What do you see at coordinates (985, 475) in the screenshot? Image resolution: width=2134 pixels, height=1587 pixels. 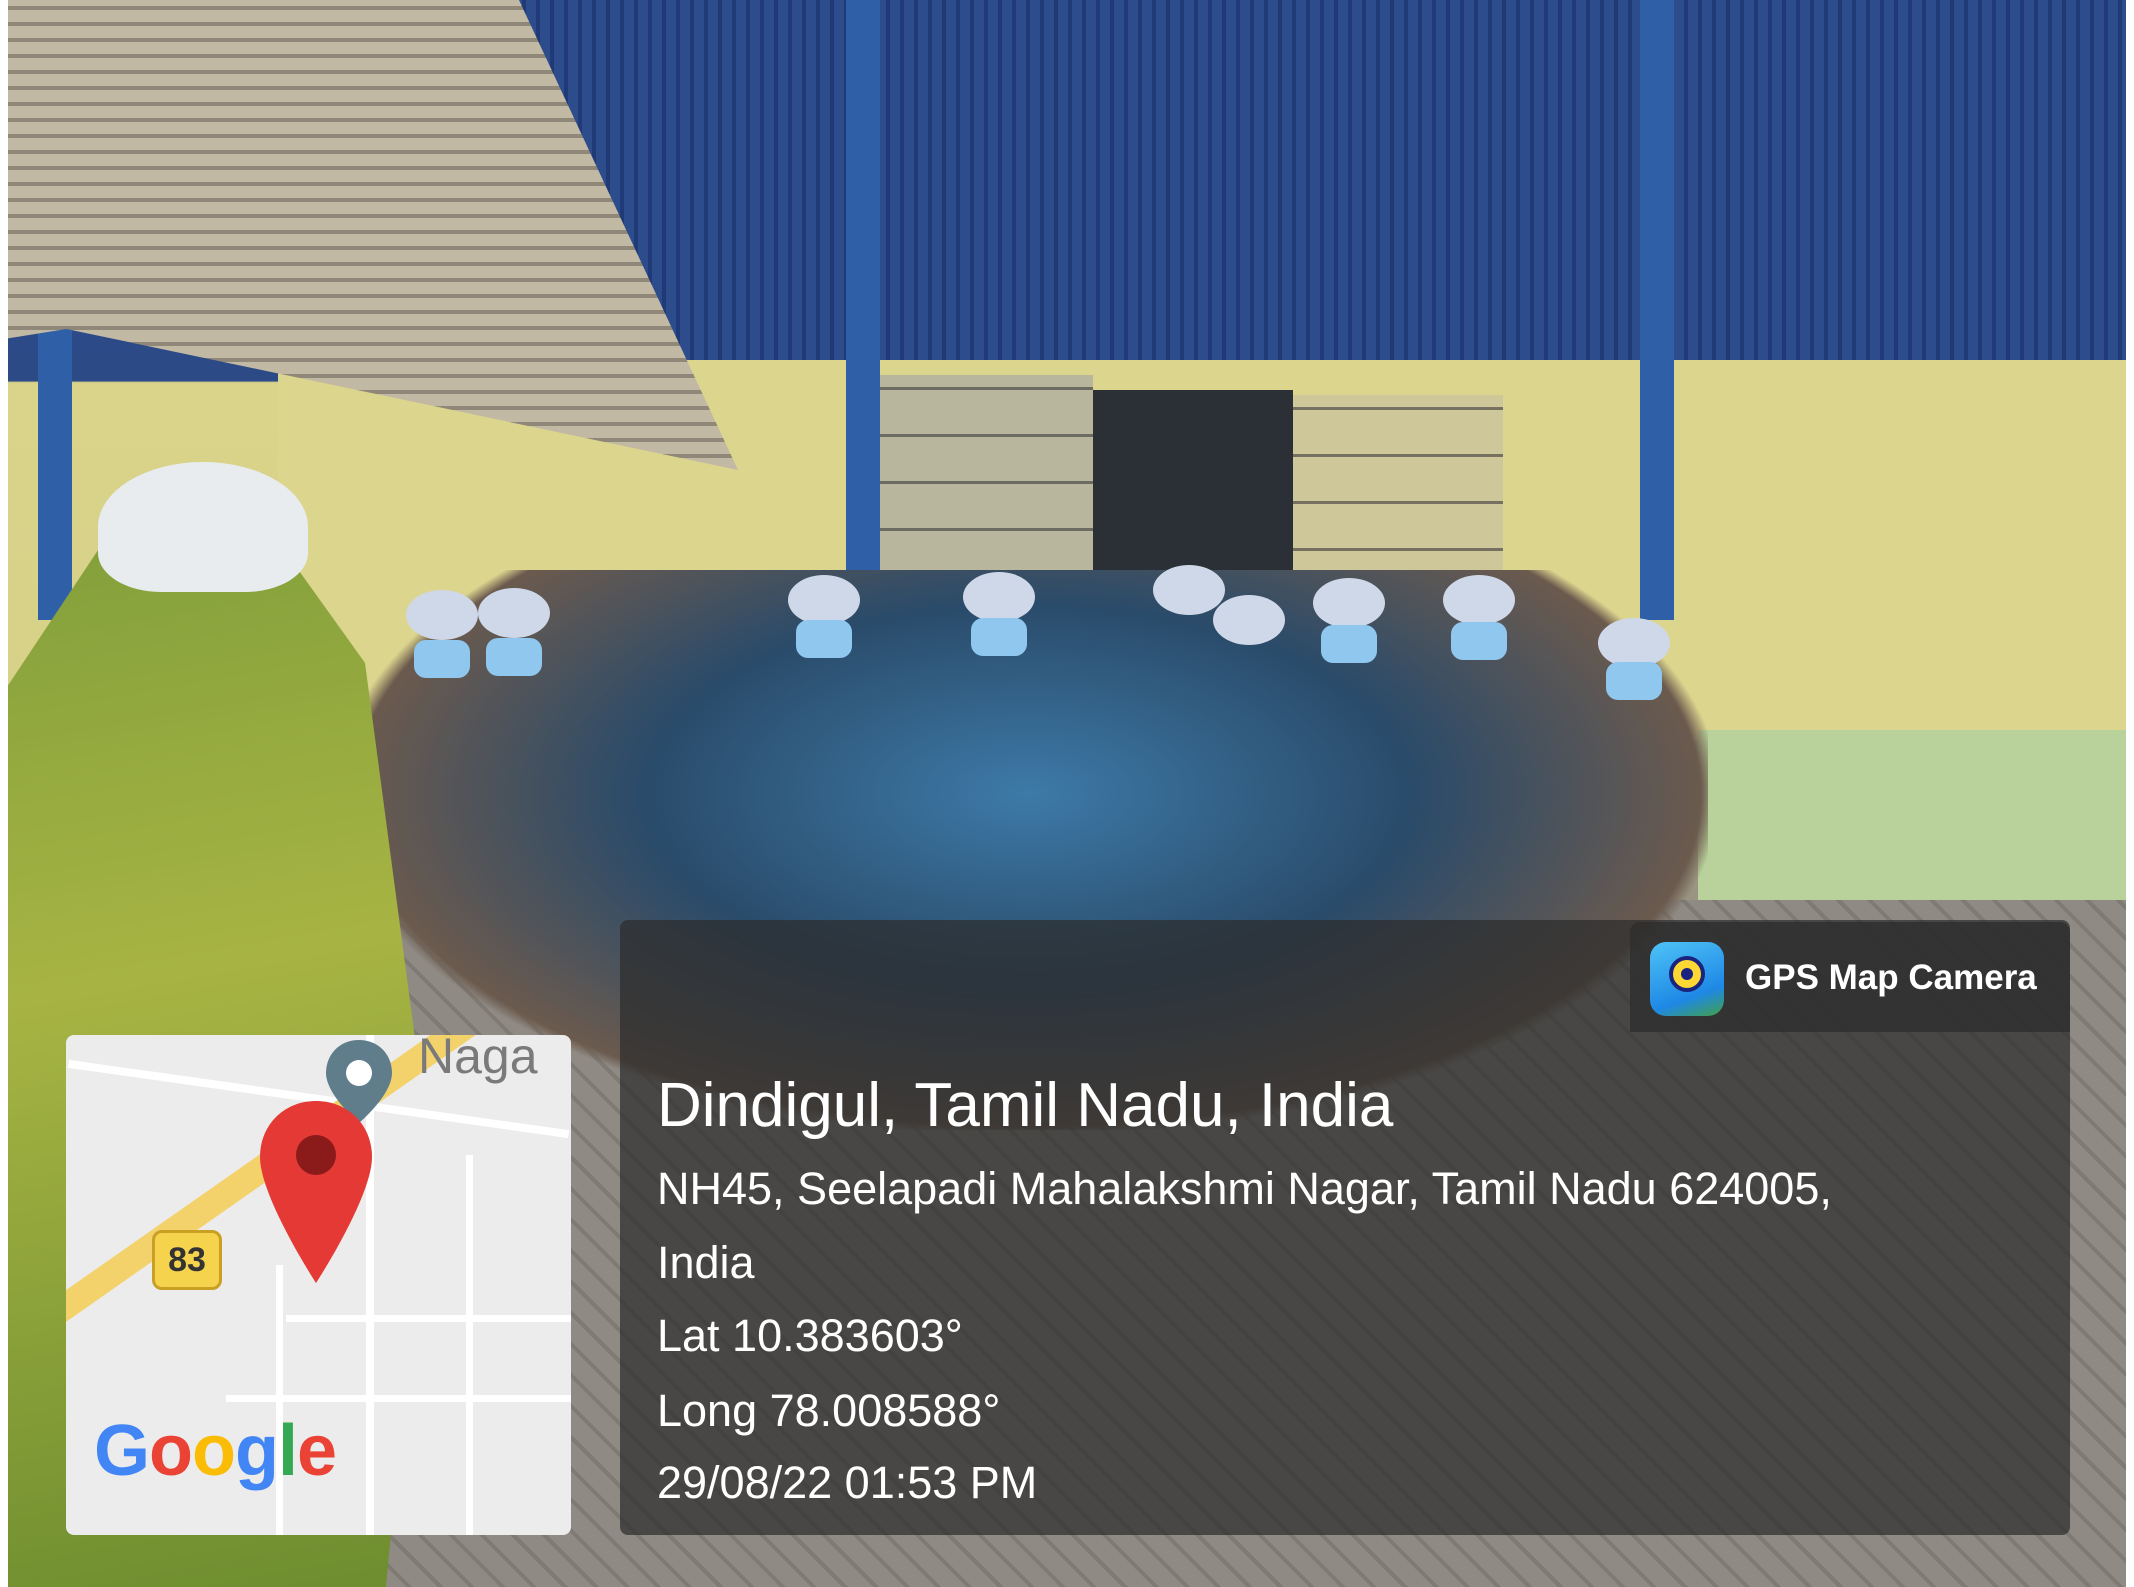 I see `door-panel-left` at bounding box center [985, 475].